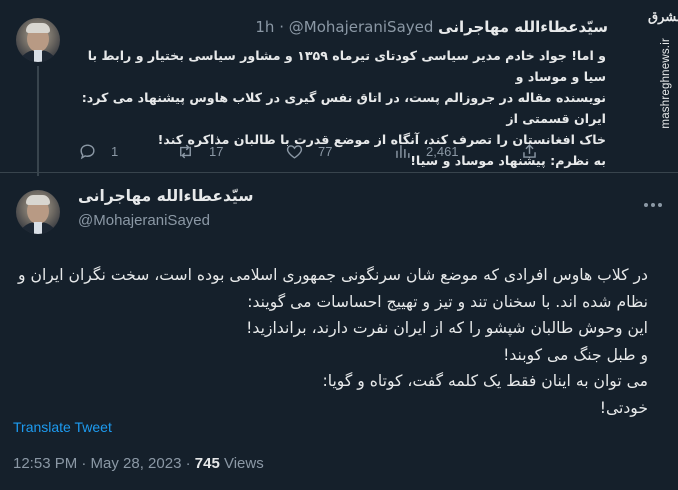 The height and width of the screenshot is (490, 678). What do you see at coordinates (185, 151) in the screenshot?
I see `retweet-icon` at bounding box center [185, 151].